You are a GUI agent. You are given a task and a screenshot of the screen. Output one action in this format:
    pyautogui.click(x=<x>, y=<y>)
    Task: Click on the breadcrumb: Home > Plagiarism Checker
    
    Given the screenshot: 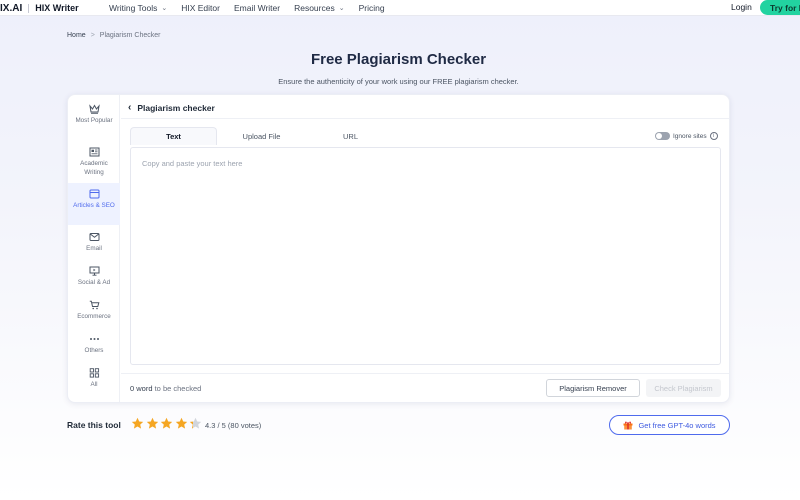 What is the action you would take?
    pyautogui.click(x=113, y=35)
    